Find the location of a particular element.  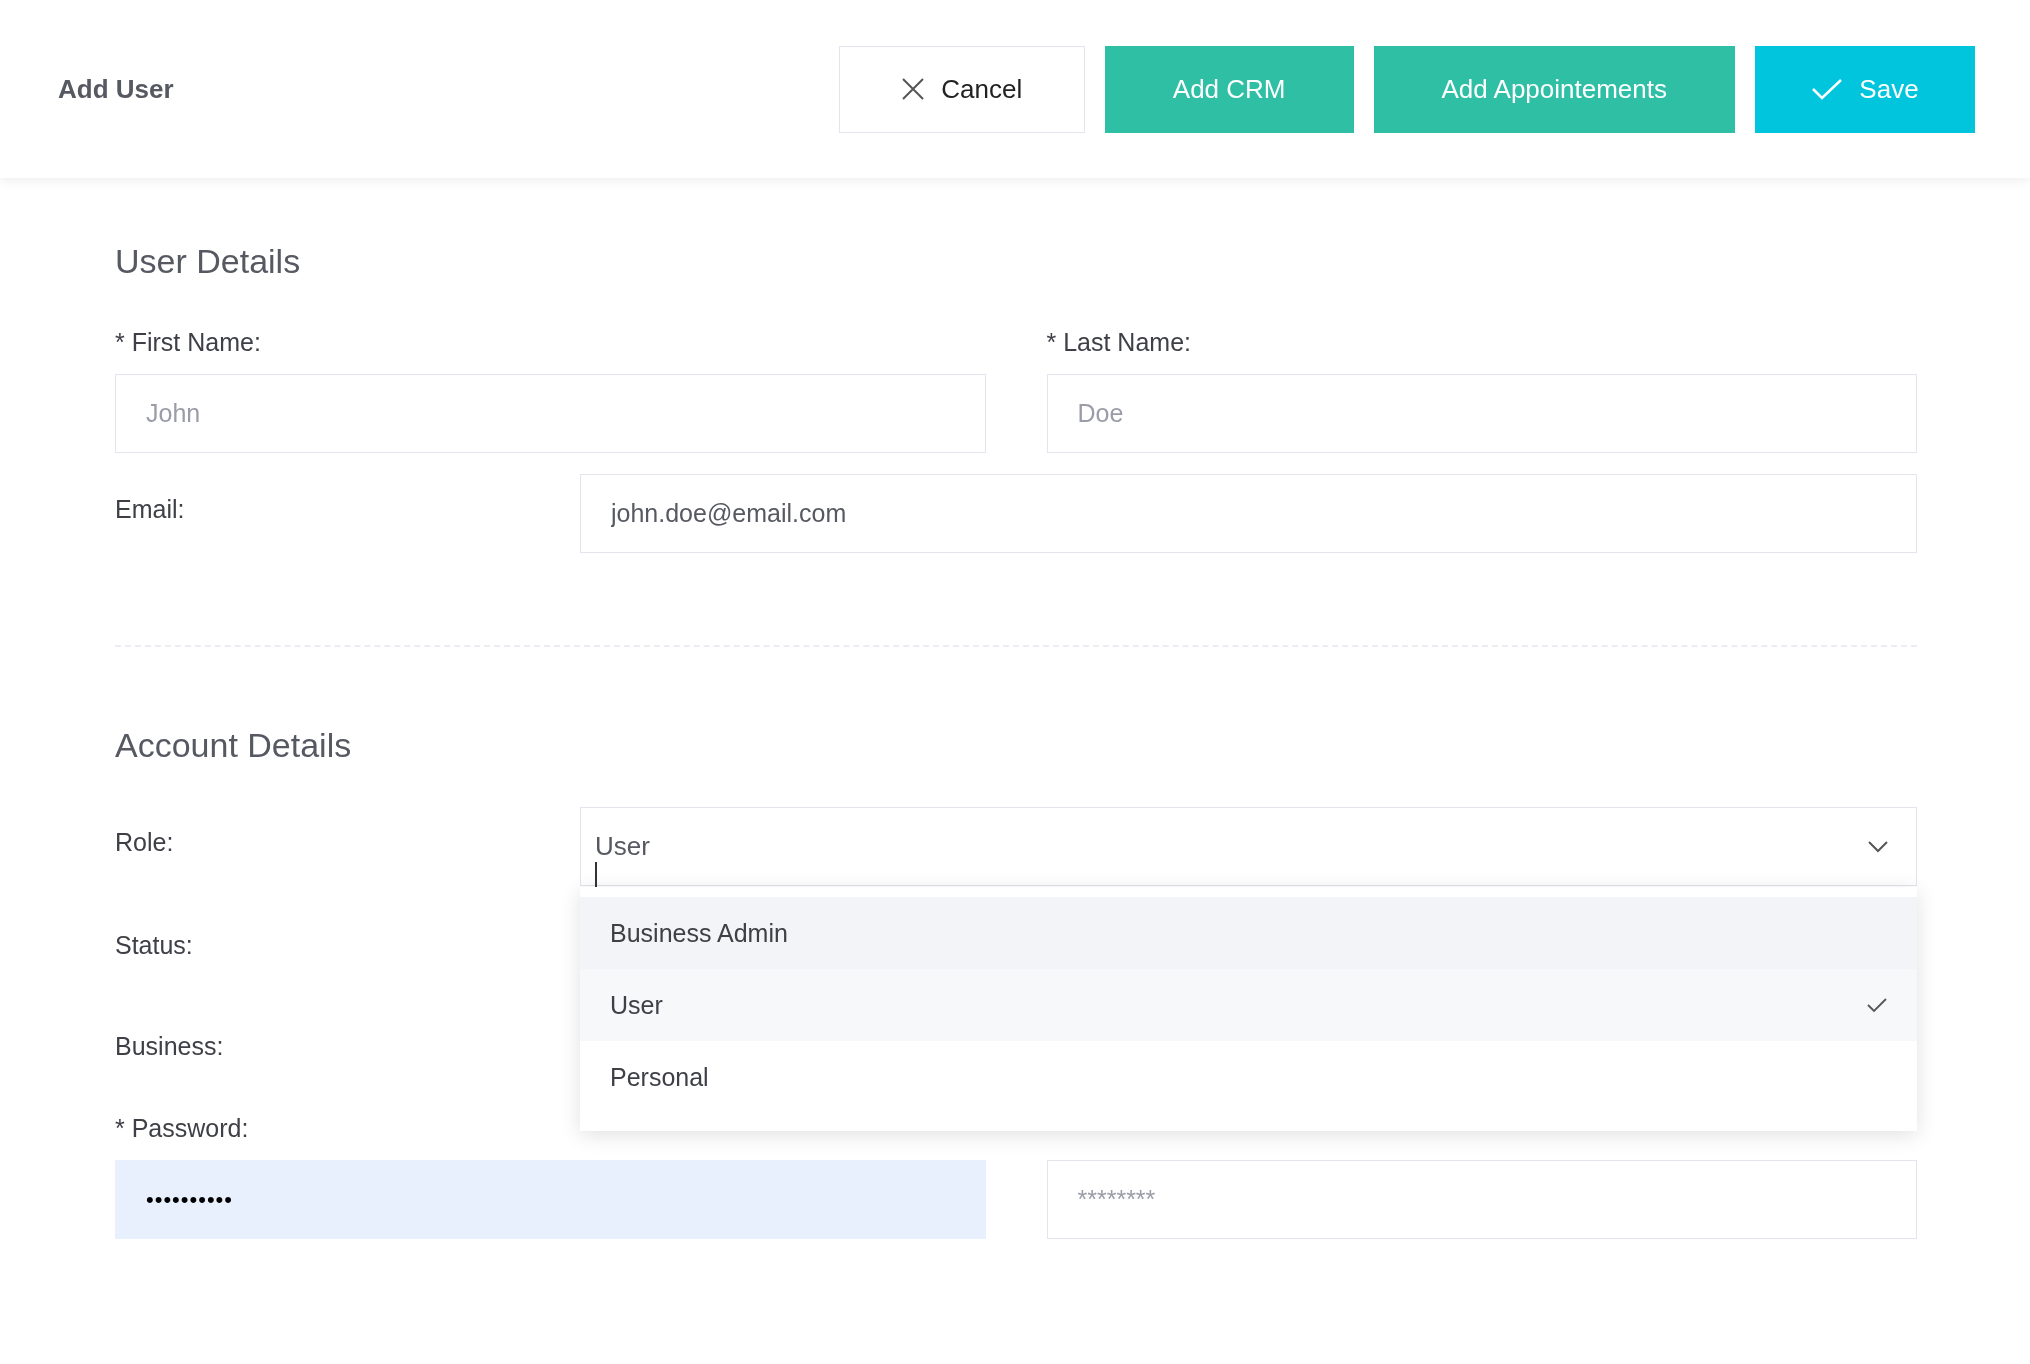

input-field: John is located at coordinates (550, 413).